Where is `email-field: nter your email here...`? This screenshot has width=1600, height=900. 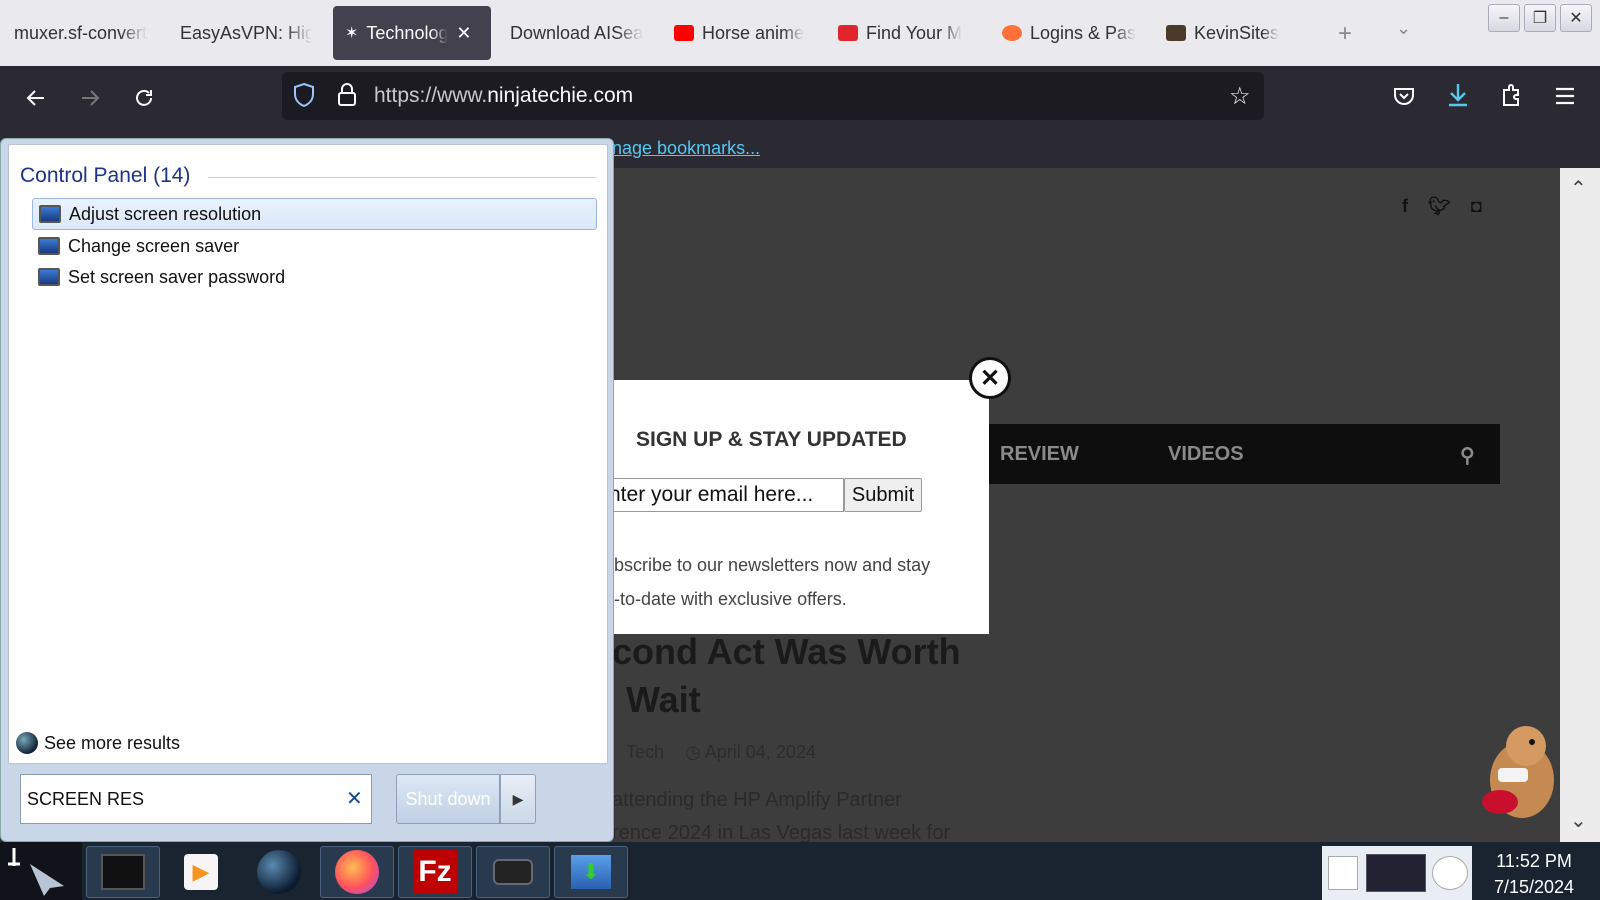 email-field: nter your email here... is located at coordinates (724, 495).